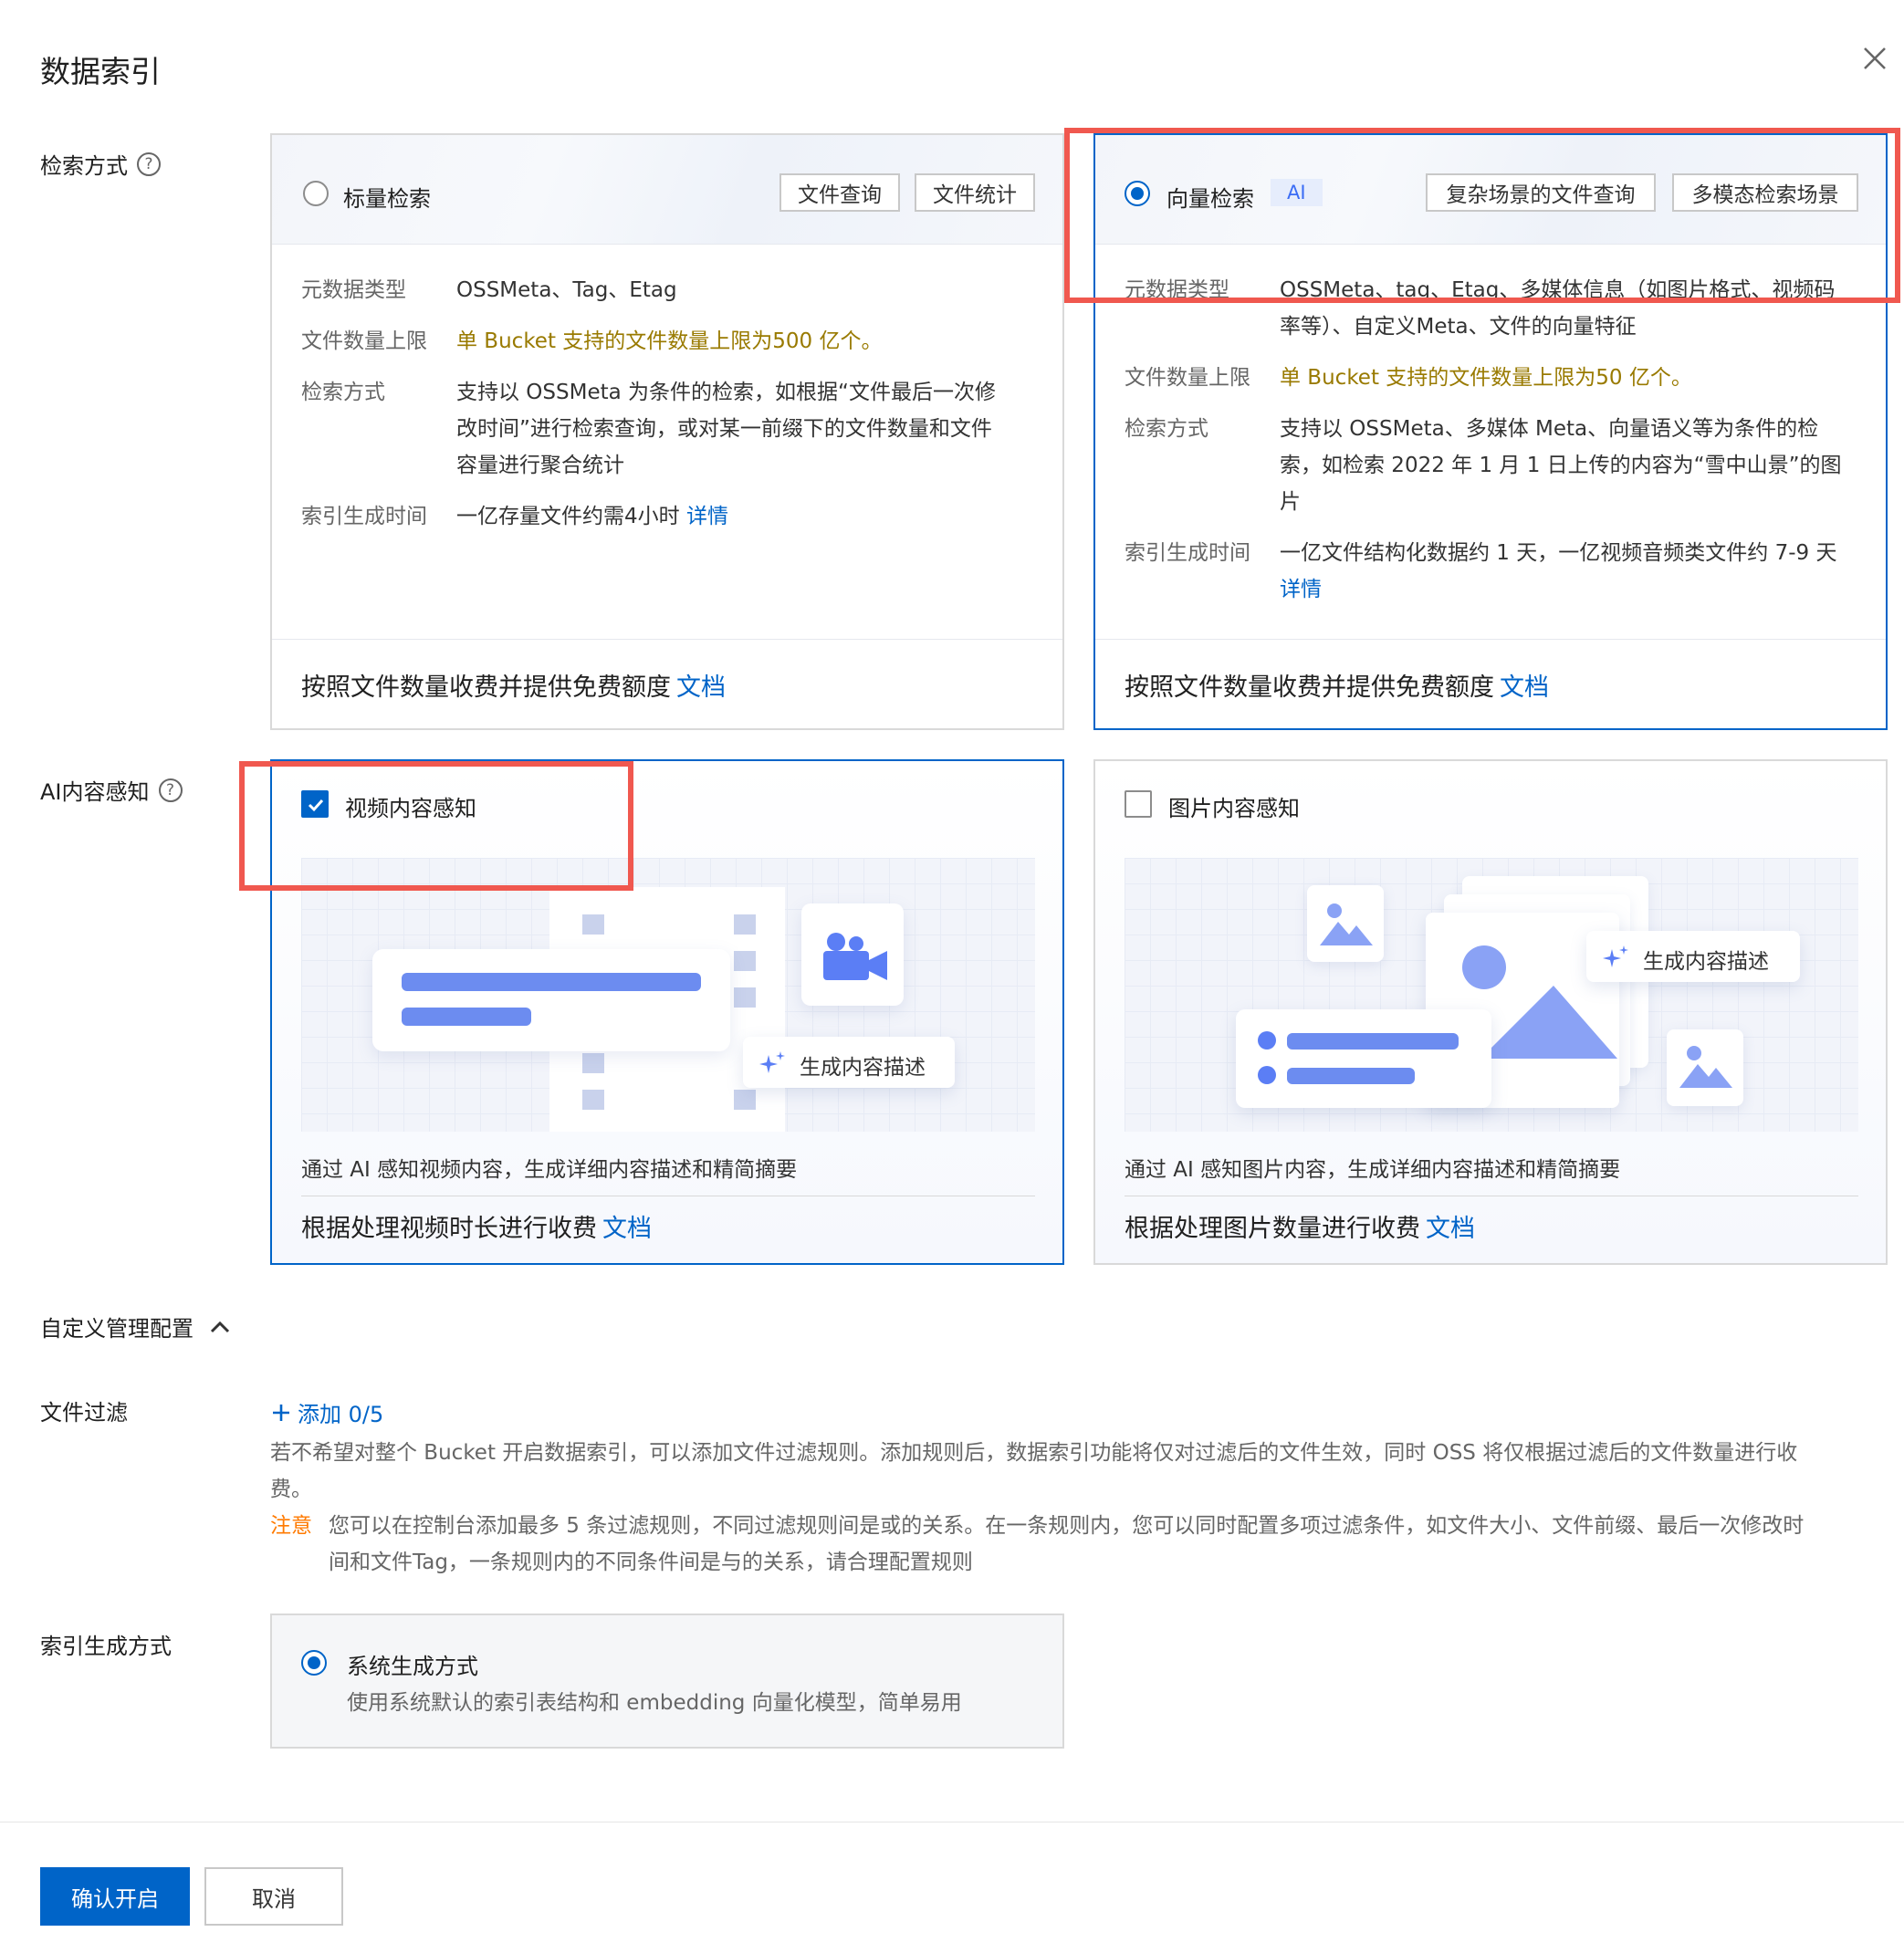  Describe the element at coordinates (413, 1666) in the screenshot. I see `system-gen-title: 系统生成方式` at that location.